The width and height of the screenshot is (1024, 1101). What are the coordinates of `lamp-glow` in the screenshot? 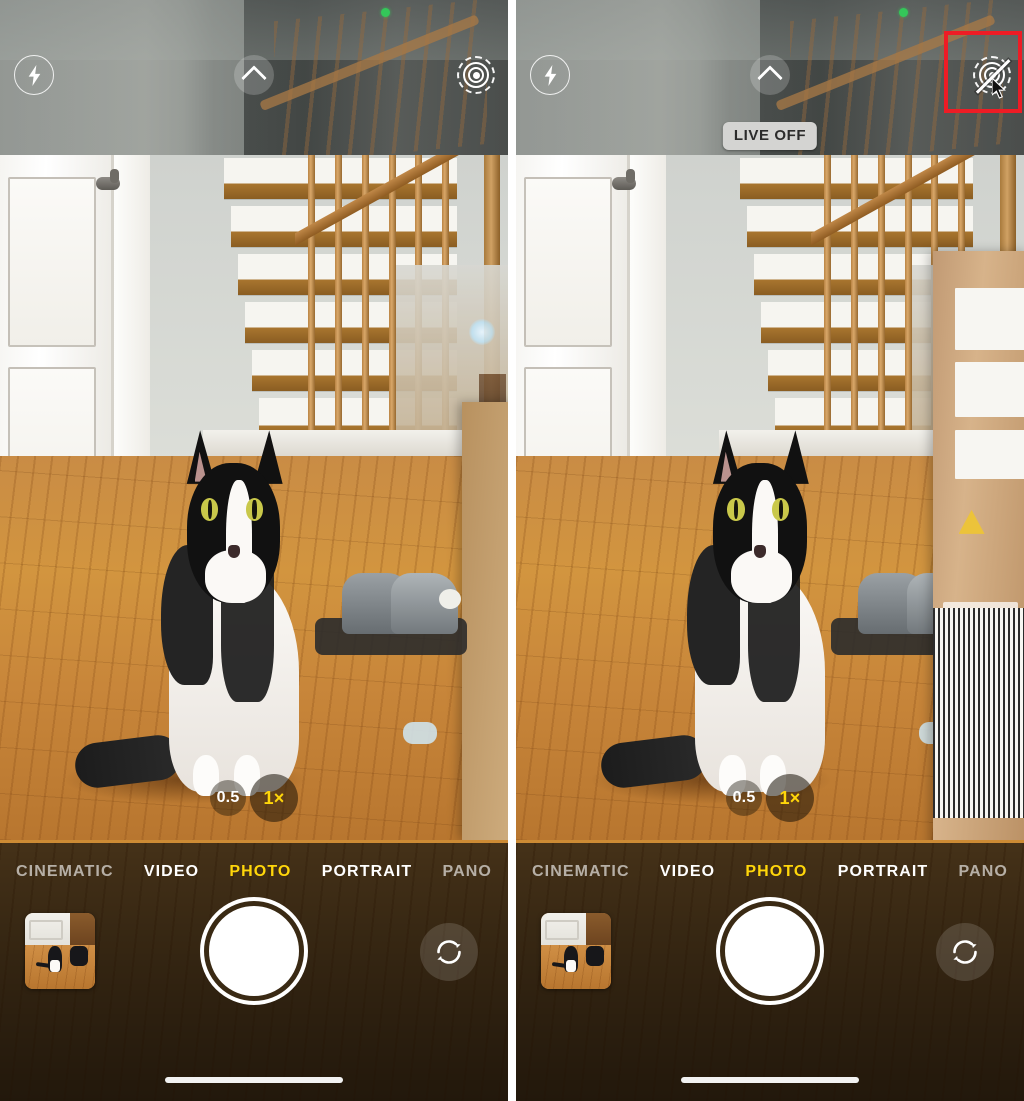 It's located at (481, 332).